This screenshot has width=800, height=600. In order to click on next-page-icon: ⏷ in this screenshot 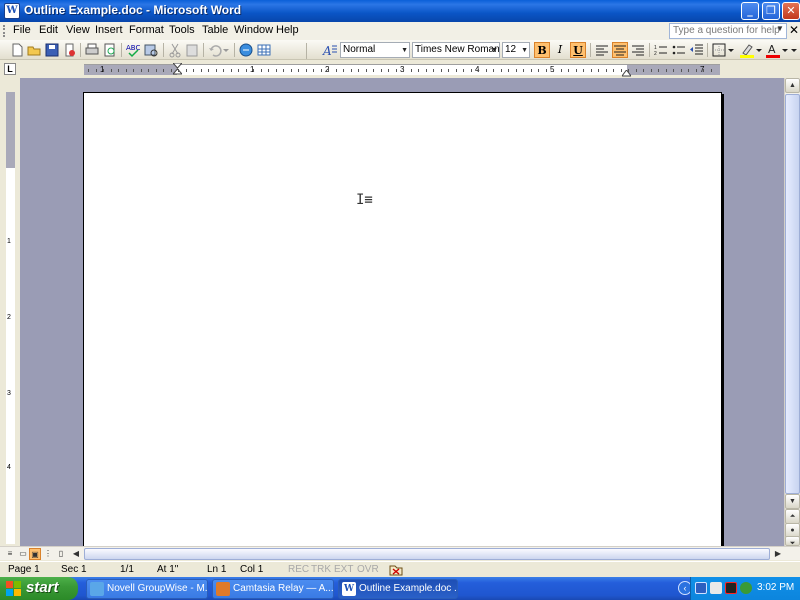, I will do `click(792, 541)`.